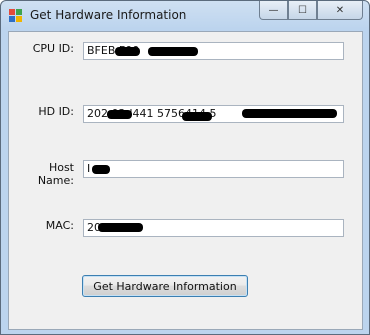  I want to click on close-icon: ✕, so click(340, 10).